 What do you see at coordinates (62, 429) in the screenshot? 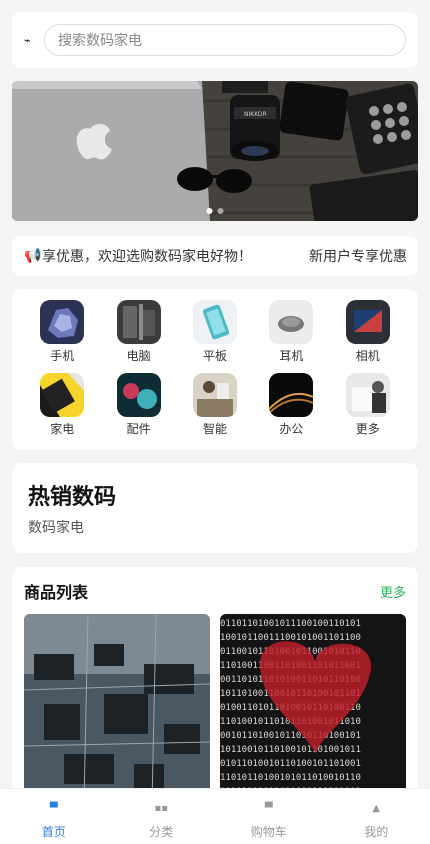
I see `category-label: 家电` at bounding box center [62, 429].